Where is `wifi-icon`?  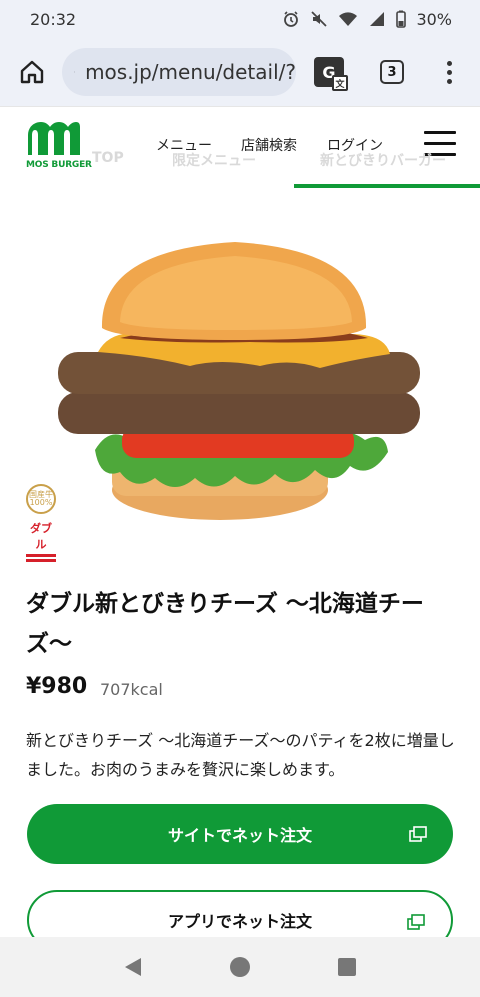 wifi-icon is located at coordinates (348, 19).